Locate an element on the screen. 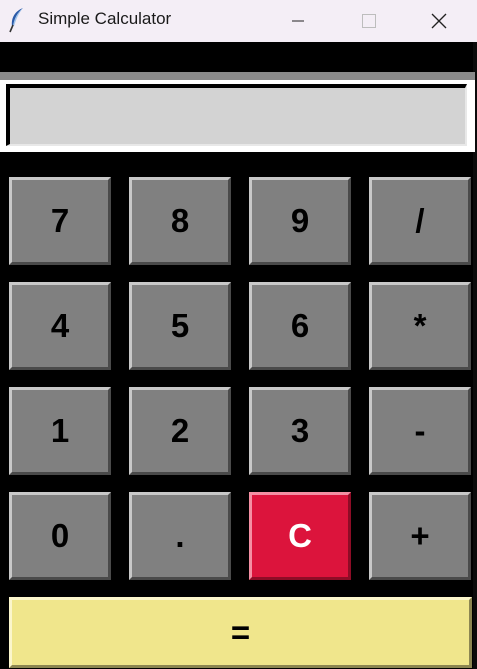  key-2: 2 is located at coordinates (180, 431).